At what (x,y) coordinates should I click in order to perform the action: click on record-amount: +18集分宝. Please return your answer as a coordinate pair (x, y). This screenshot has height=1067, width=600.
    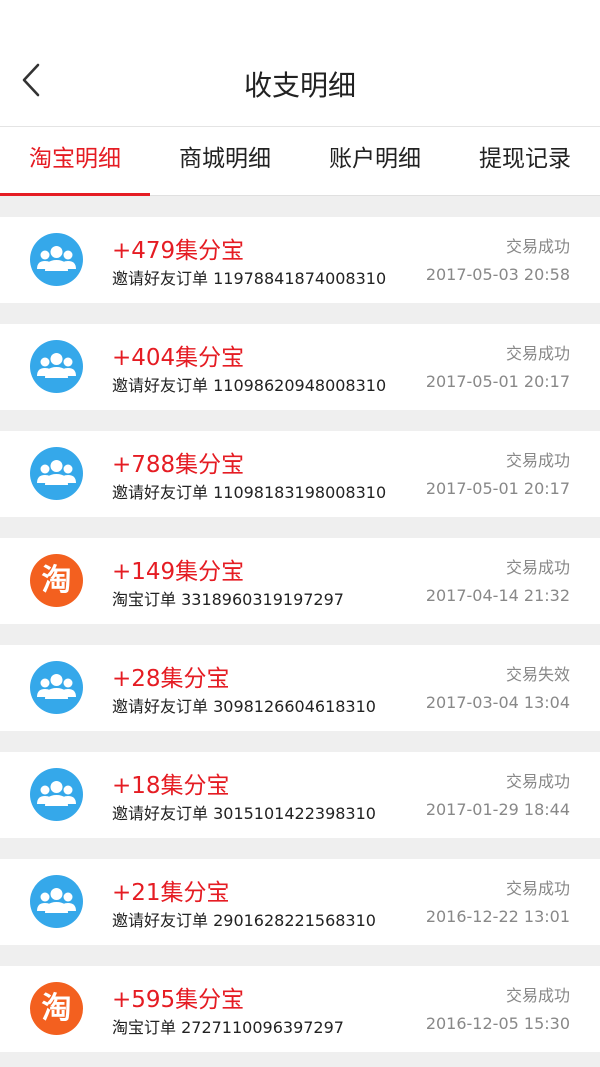
    Looking at the image, I should click on (171, 786).